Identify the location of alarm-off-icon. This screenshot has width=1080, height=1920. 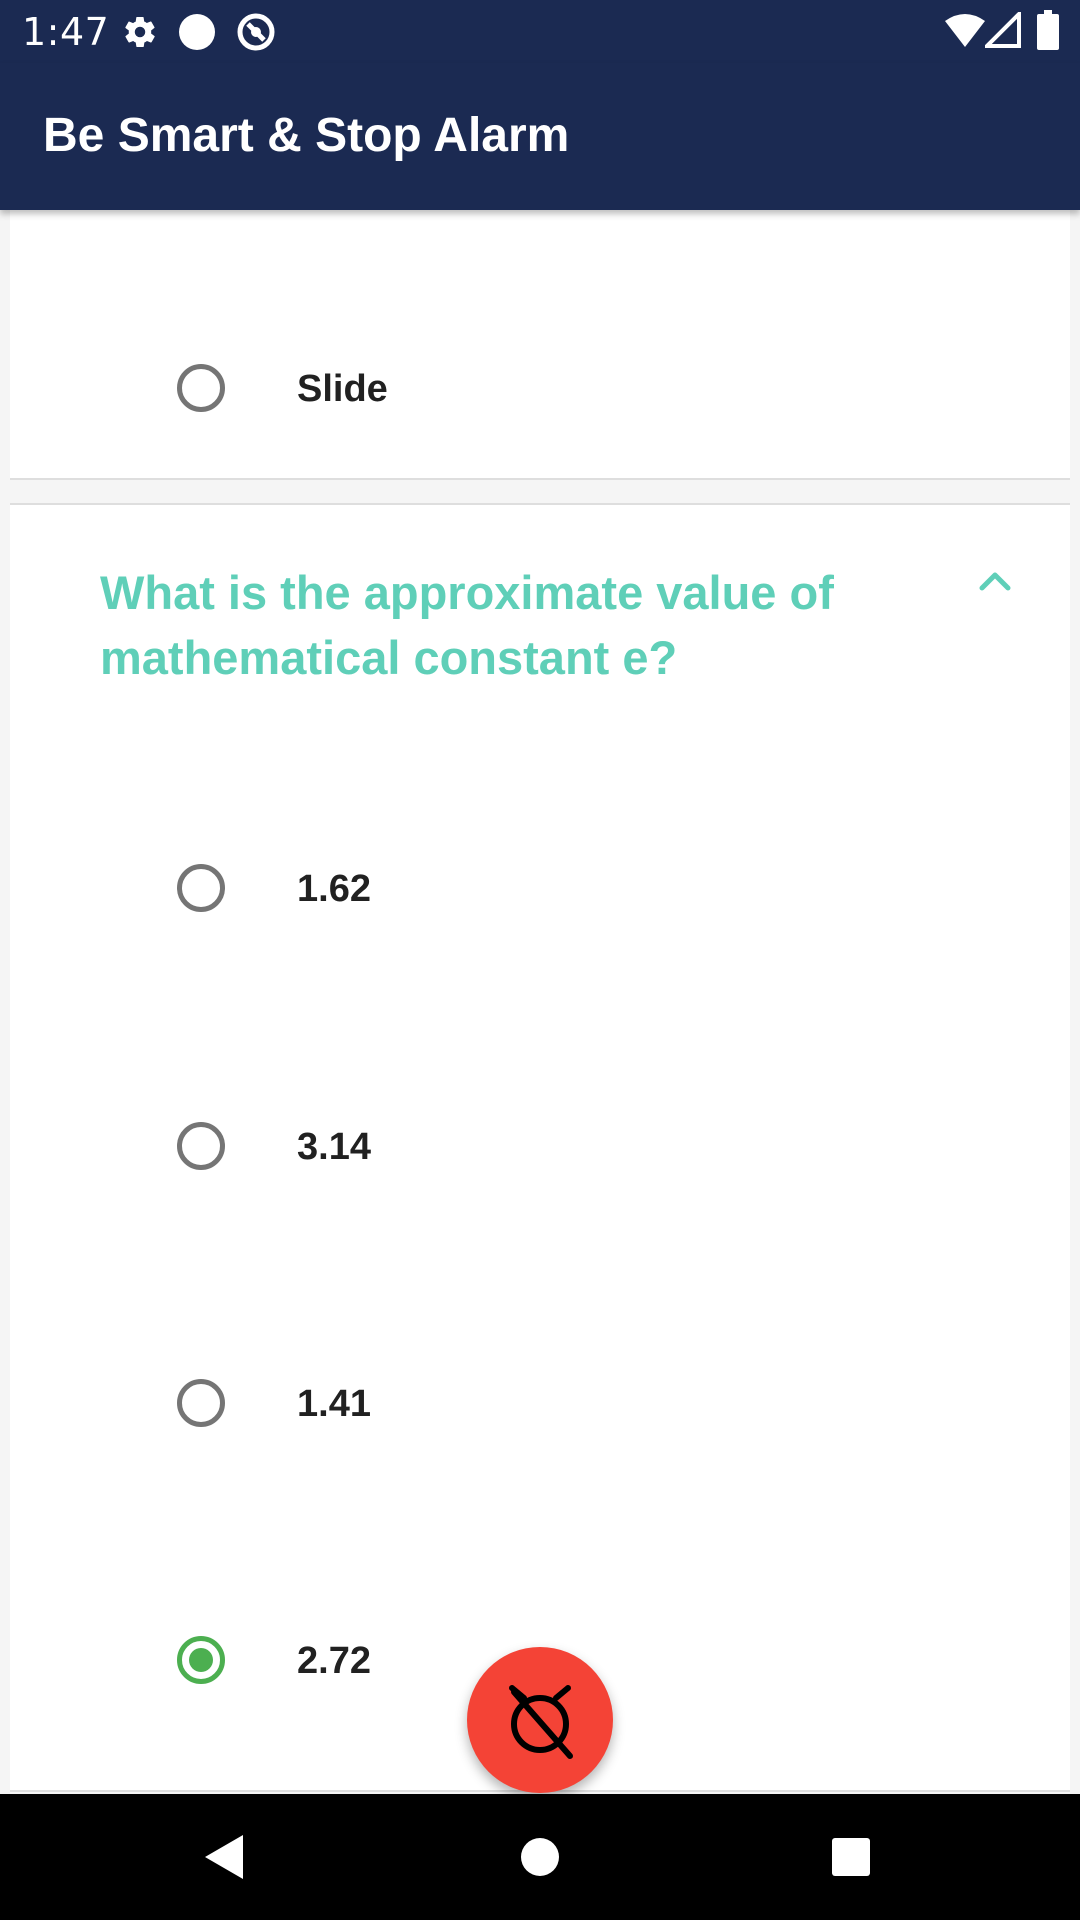
(541, 1722).